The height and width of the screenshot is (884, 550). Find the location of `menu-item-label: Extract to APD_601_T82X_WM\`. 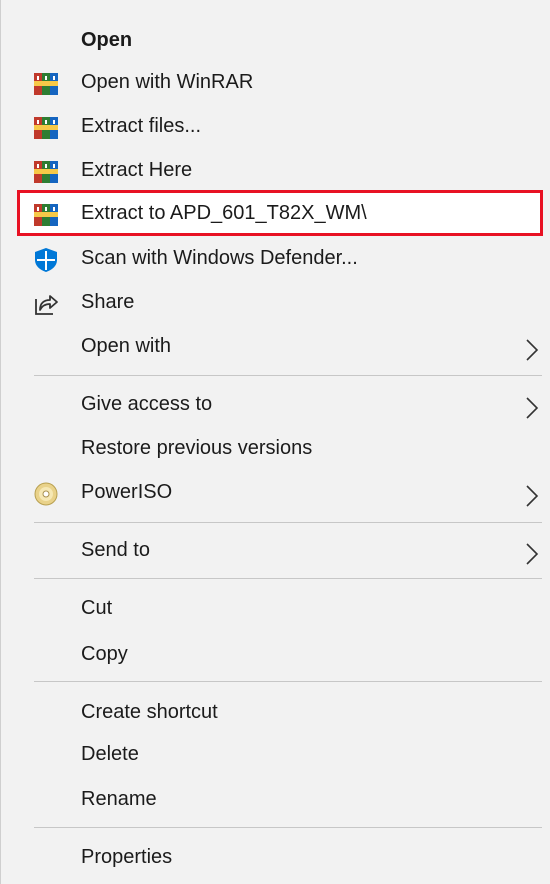

menu-item-label: Extract to APD_601_T82X_WM\ is located at coordinates (224, 213).